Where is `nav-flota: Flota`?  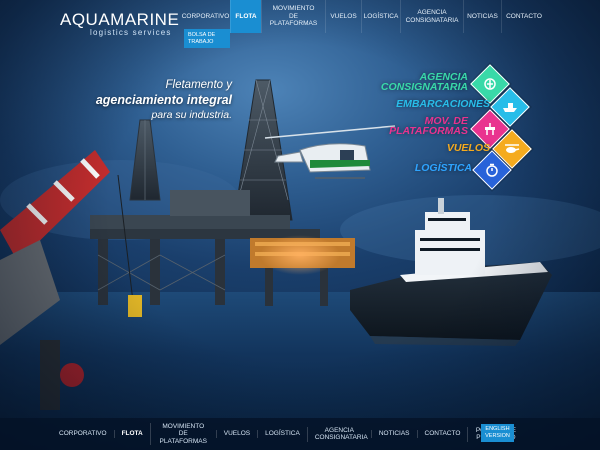
nav-flota: Flota is located at coordinates (245, 16).